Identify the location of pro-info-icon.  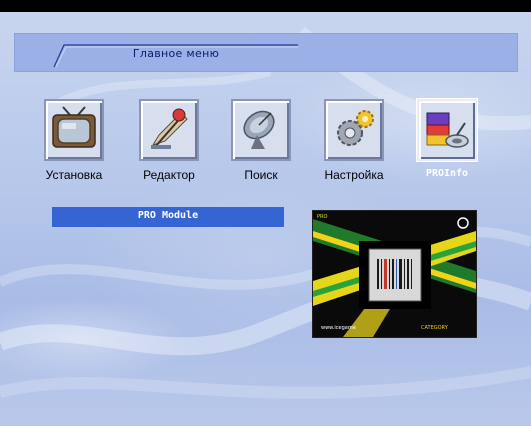
(447, 130).